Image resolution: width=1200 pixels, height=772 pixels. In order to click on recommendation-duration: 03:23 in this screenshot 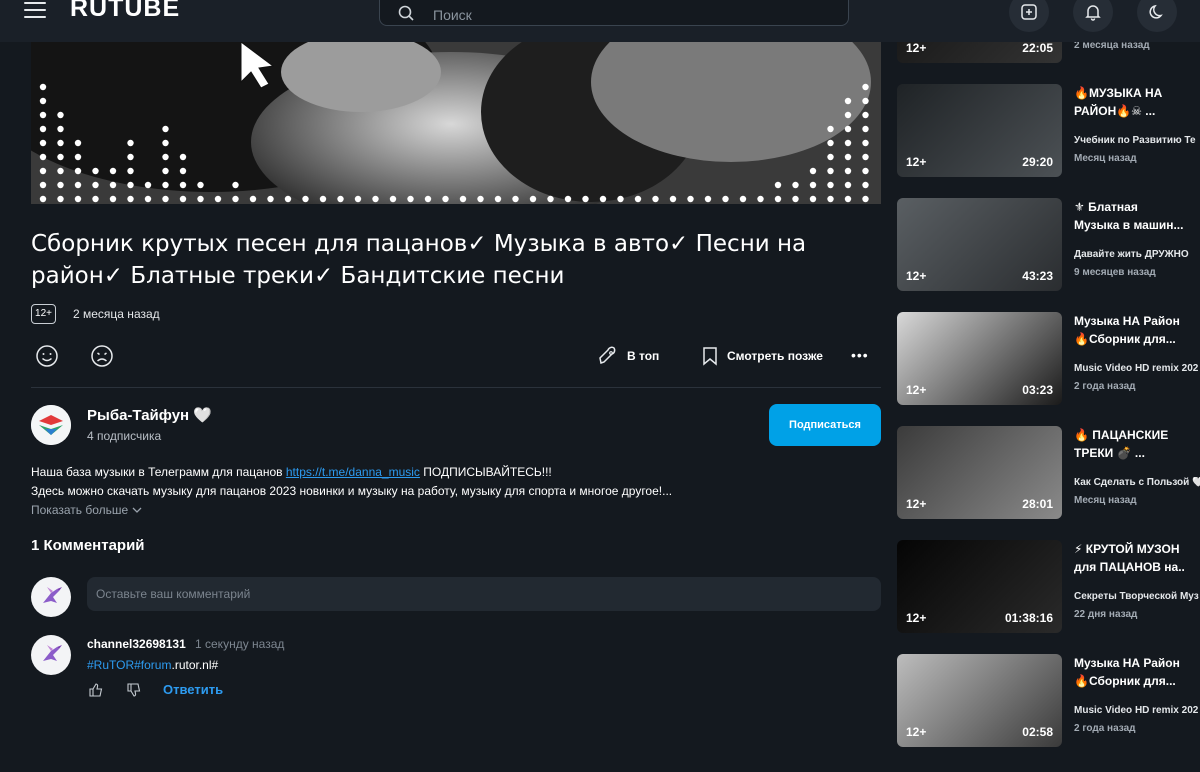, I will do `click(1037, 390)`.